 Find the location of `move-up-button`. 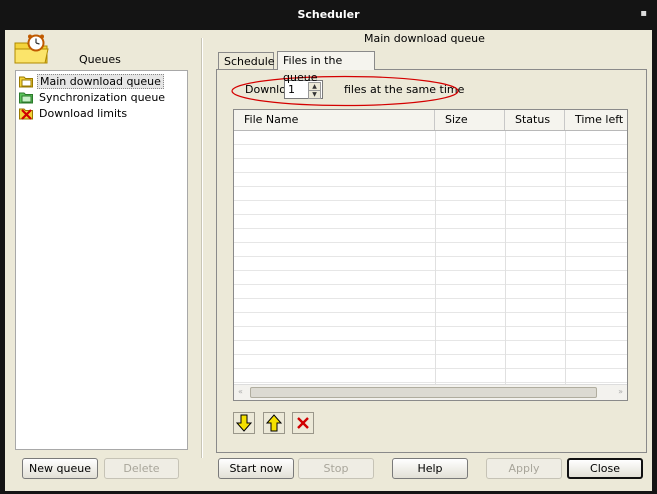

move-up-button is located at coordinates (274, 423).